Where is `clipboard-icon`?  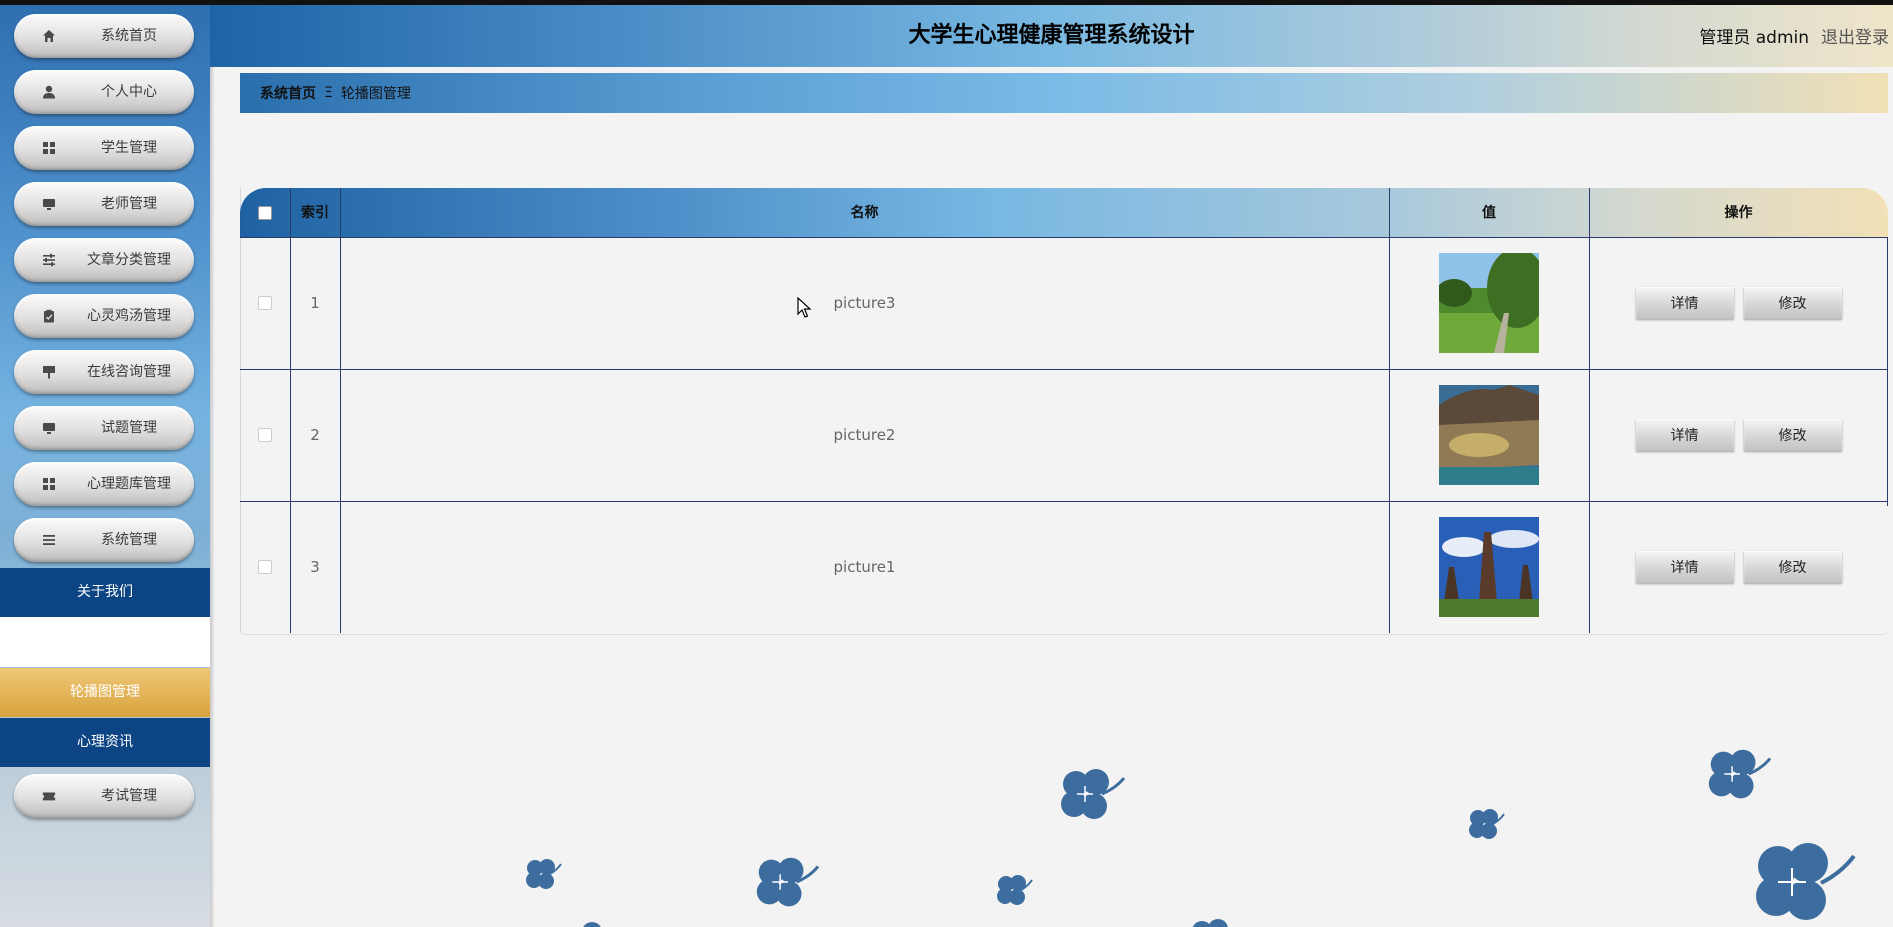 clipboard-icon is located at coordinates (49, 316).